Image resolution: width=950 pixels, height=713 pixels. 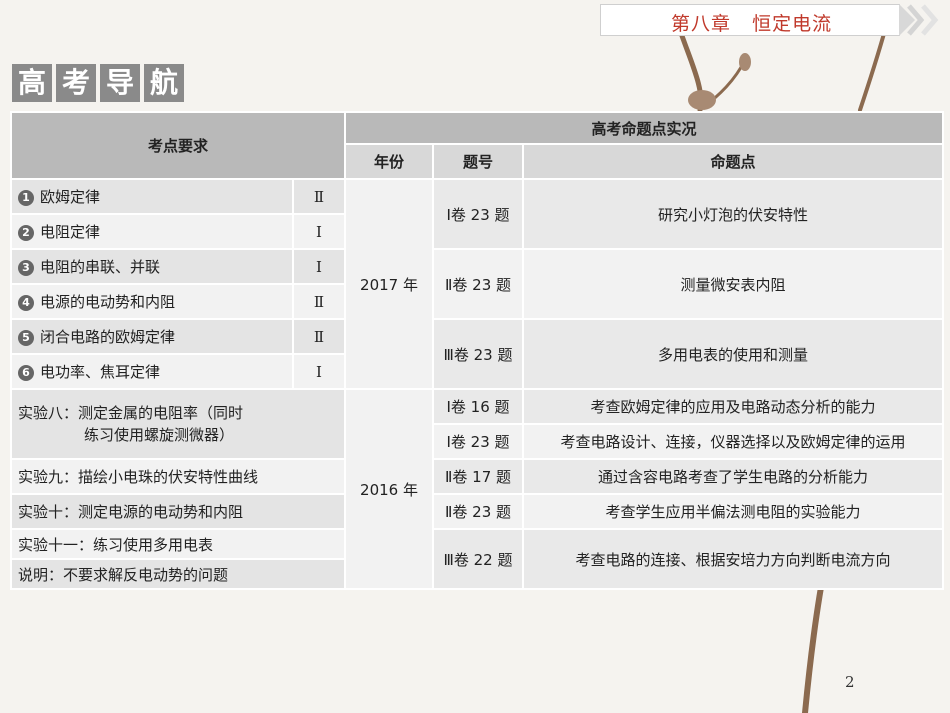 I want to click on chevron-right-icon, so click(x=923, y=20).